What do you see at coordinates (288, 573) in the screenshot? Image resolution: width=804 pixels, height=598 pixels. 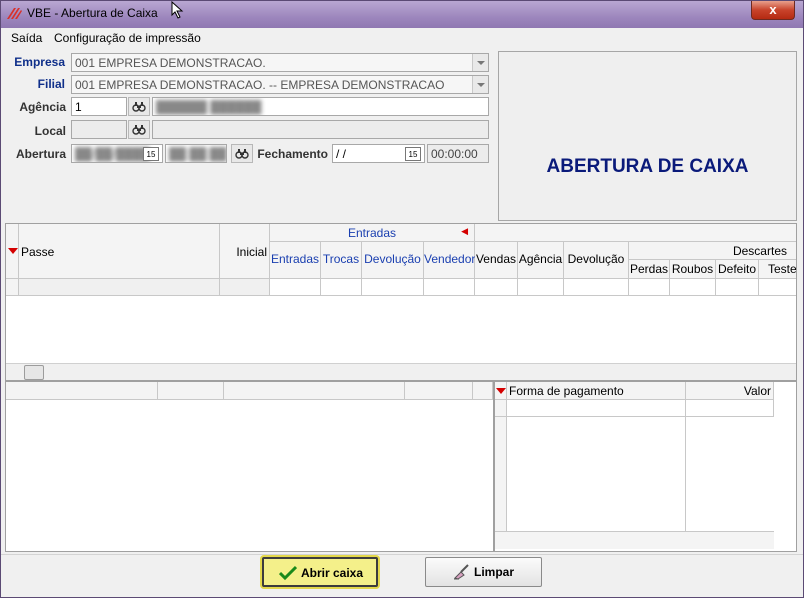 I see `checkmark-icon` at bounding box center [288, 573].